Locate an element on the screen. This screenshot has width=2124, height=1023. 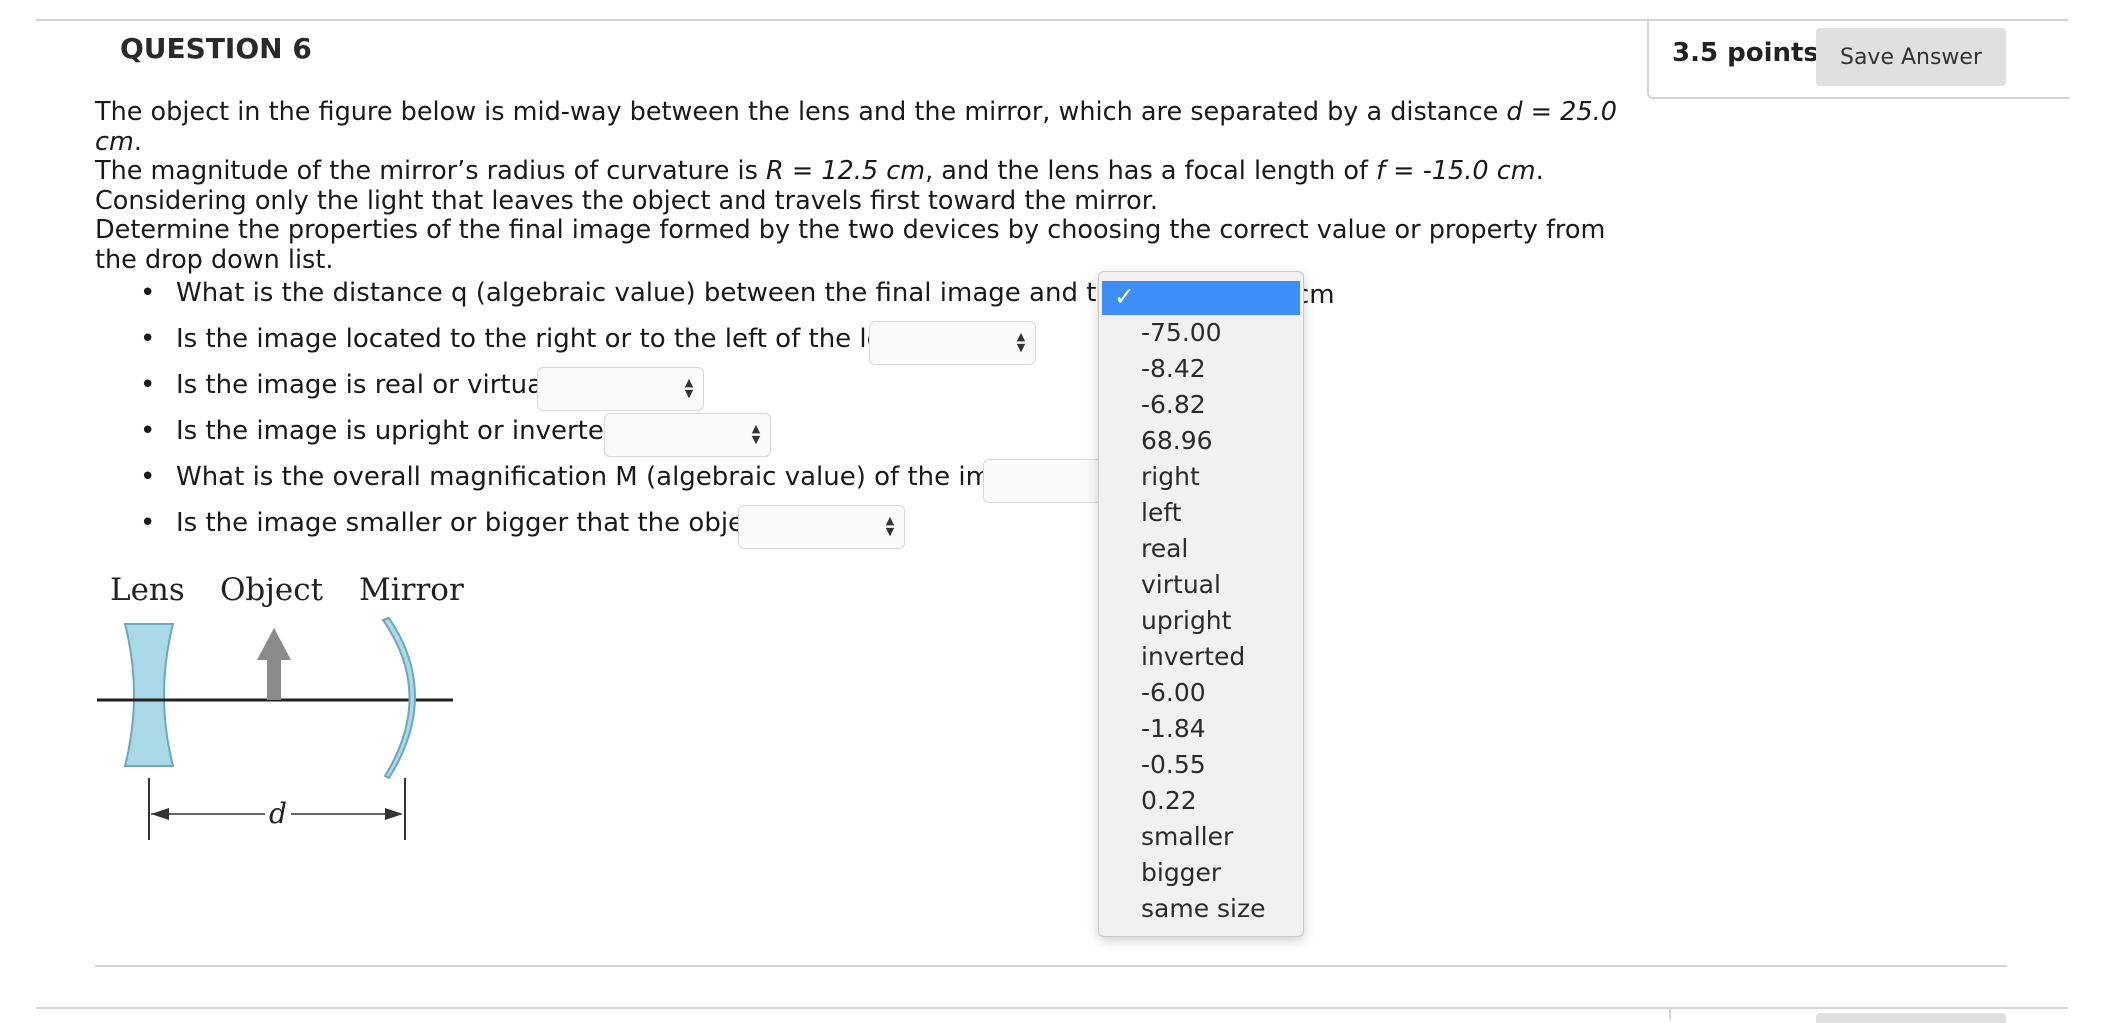
magnification-select is located at coordinates (1049, 481).